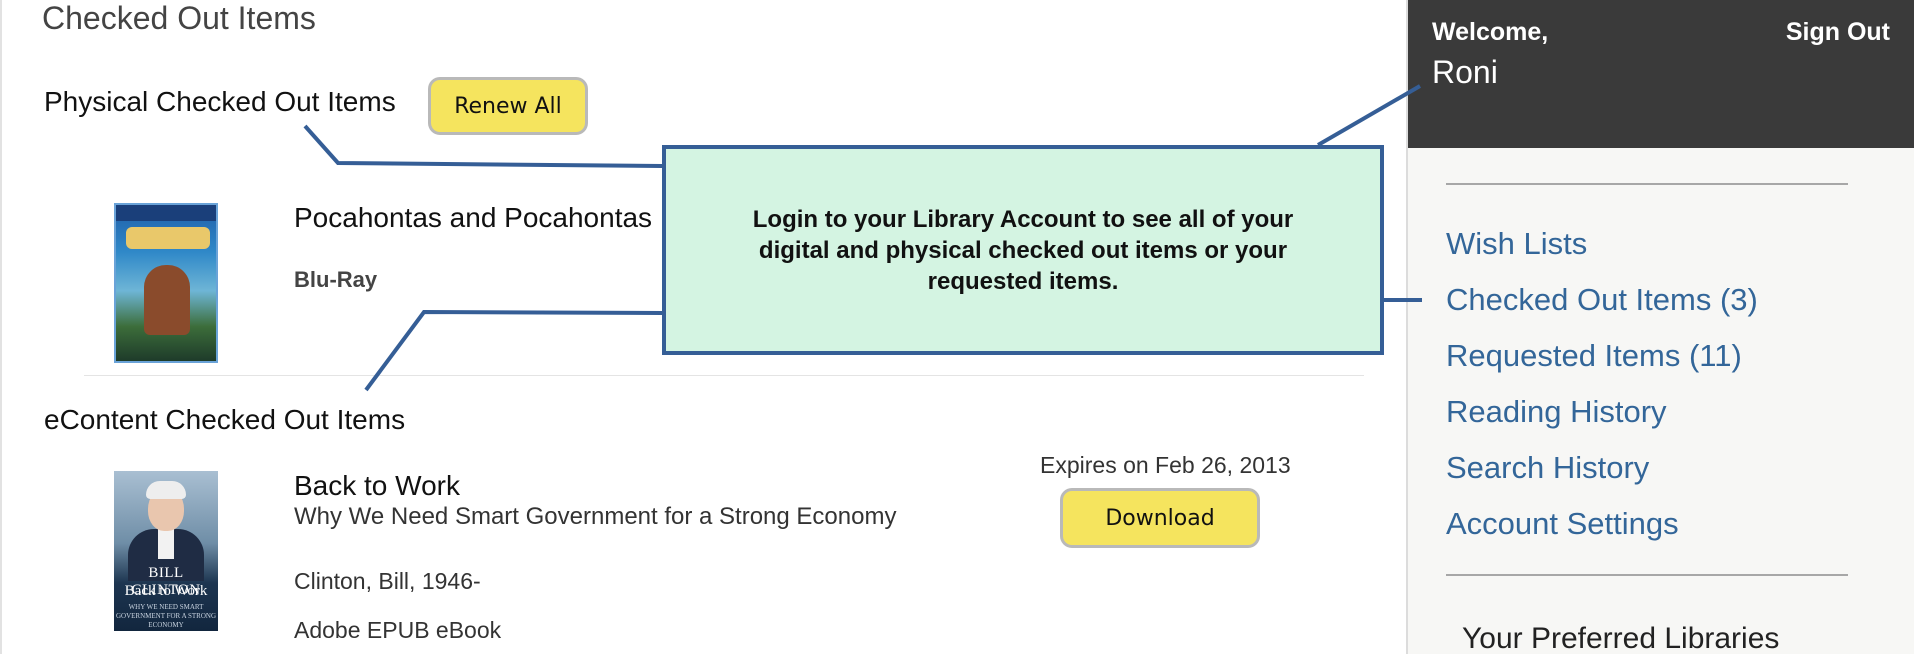  What do you see at coordinates (220, 101) in the screenshot?
I see `physical-items-heading: Physical Checked Out Items` at bounding box center [220, 101].